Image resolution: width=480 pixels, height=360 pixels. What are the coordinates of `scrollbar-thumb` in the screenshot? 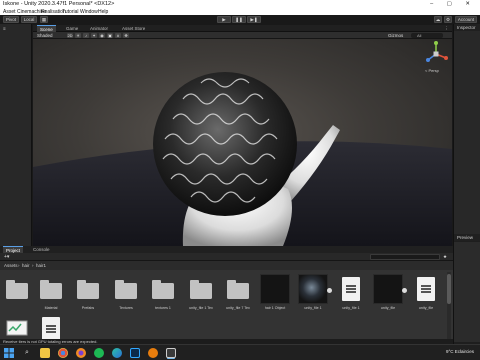 It's located at (449, 289).